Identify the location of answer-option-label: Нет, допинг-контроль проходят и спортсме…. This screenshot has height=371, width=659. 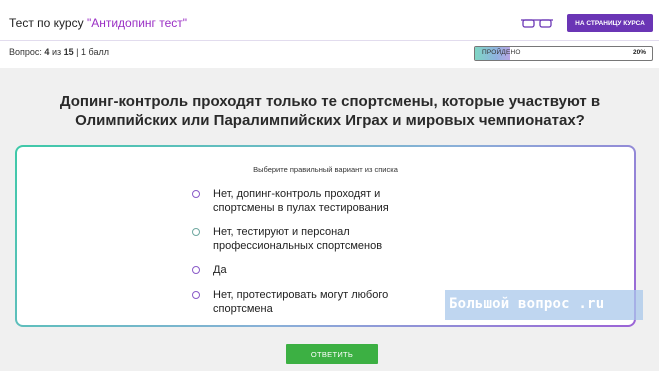
(301, 201).